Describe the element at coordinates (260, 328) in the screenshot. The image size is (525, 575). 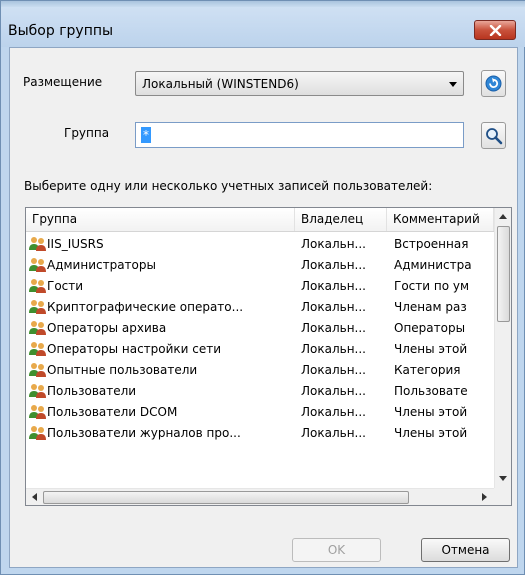
I see `list-item: Операторы архива Локальн... Операторы` at that location.